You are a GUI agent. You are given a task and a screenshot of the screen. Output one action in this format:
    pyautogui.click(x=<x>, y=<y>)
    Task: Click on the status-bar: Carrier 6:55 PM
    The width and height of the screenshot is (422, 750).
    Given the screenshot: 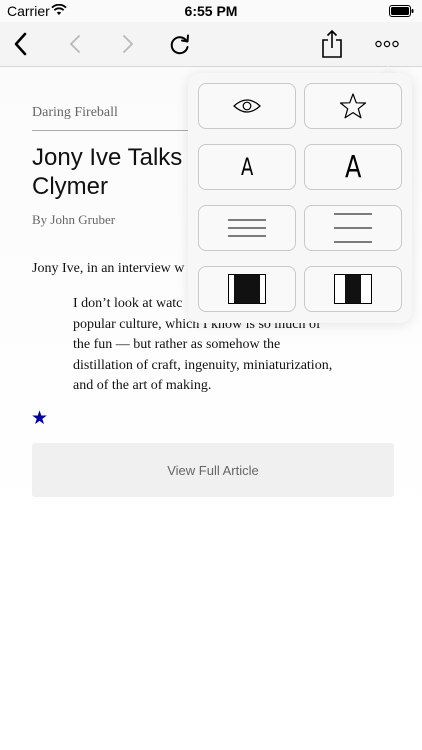 What is the action you would take?
    pyautogui.click(x=211, y=11)
    